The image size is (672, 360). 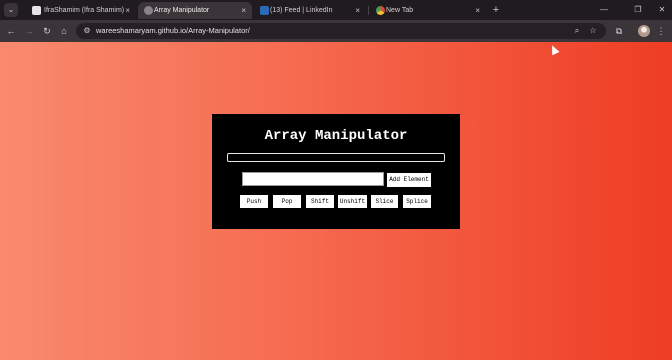 What do you see at coordinates (11, 31) in the screenshot?
I see `back-icon: ←` at bounding box center [11, 31].